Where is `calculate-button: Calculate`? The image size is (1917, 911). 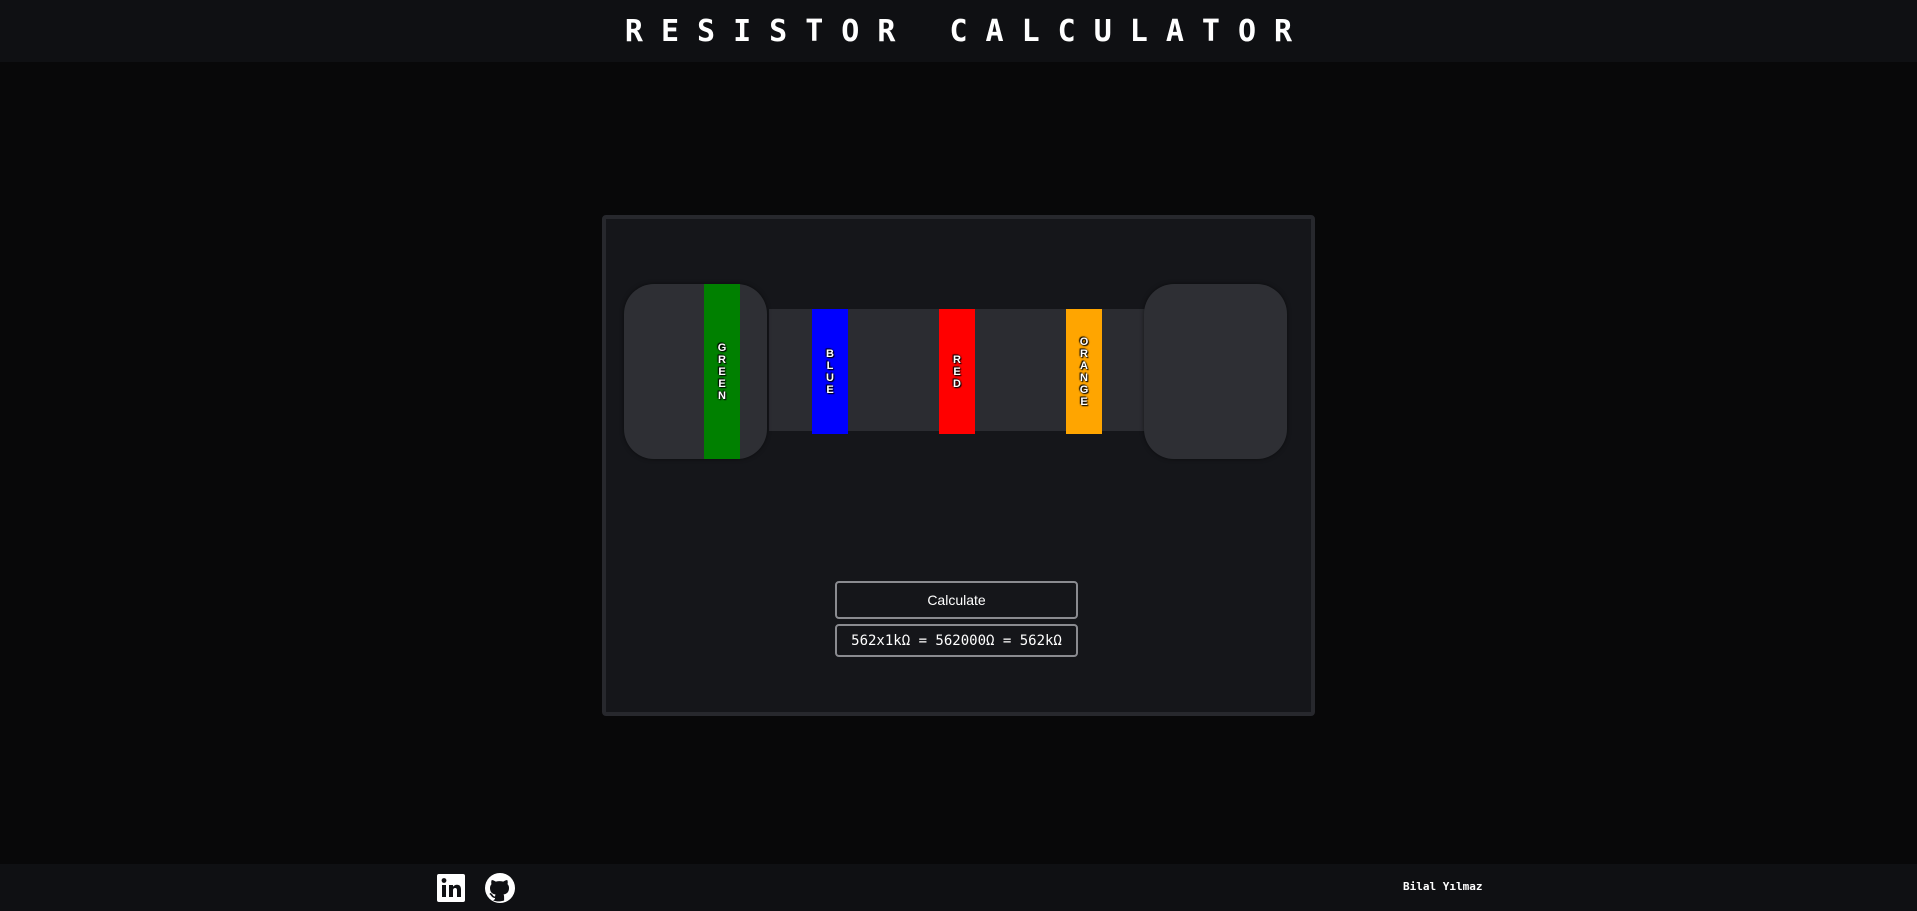
calculate-button: Calculate is located at coordinates (956, 600).